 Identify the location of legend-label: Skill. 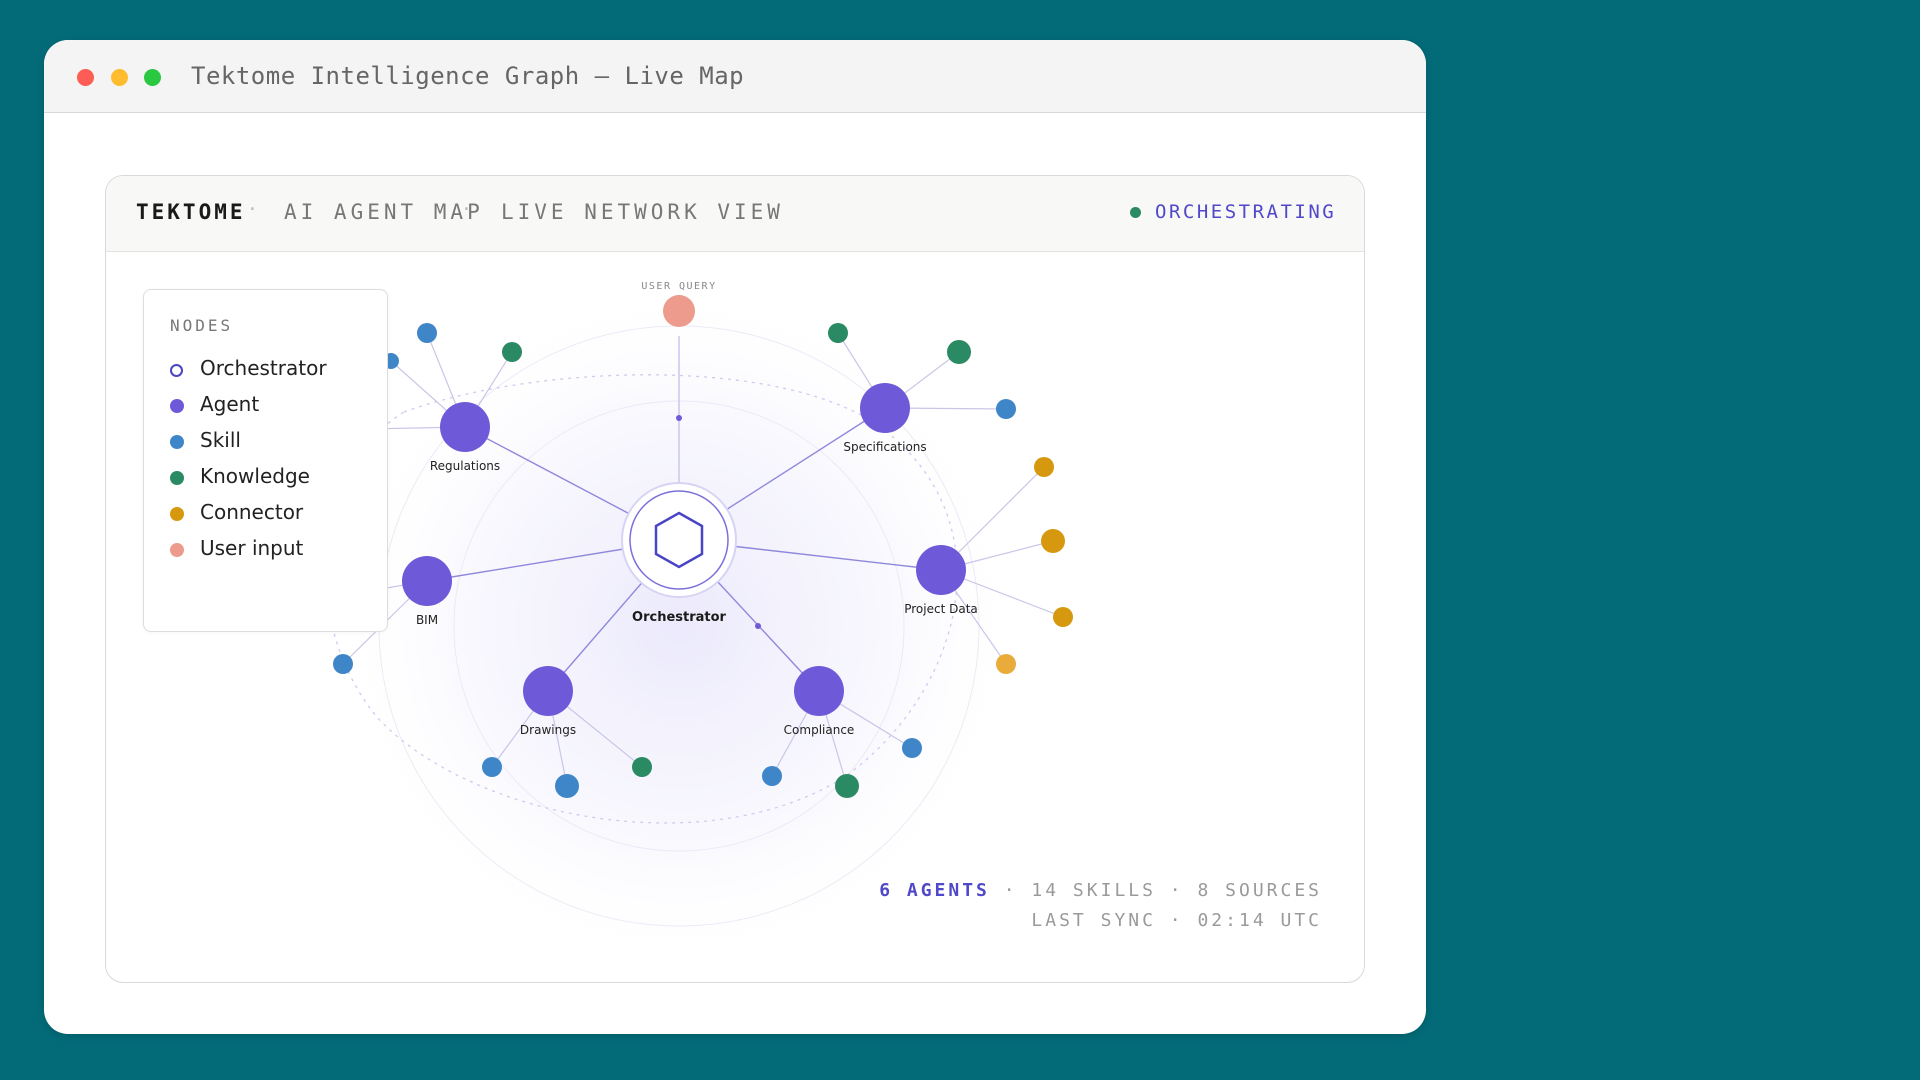
(220, 440).